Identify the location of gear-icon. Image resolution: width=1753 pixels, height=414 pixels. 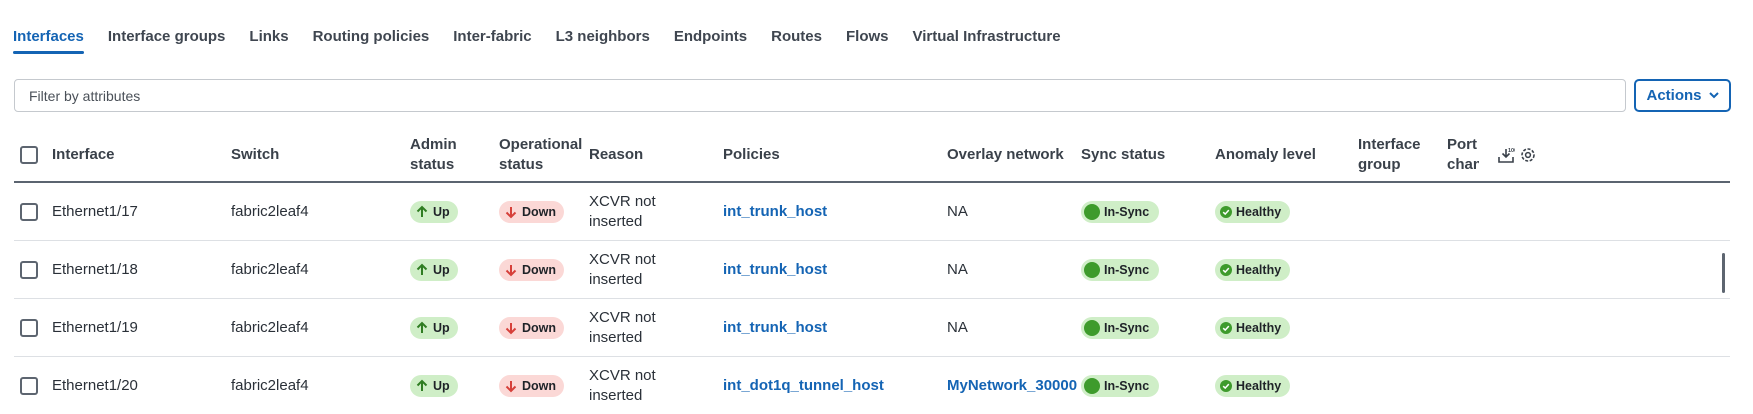
(1528, 155).